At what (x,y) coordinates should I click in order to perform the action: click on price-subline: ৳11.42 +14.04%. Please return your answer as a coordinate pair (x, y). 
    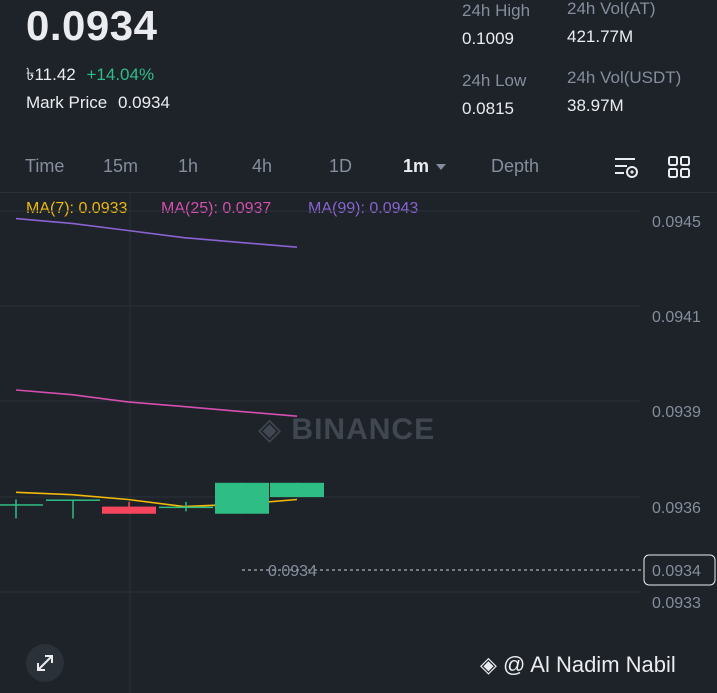
    Looking at the image, I should click on (90, 76).